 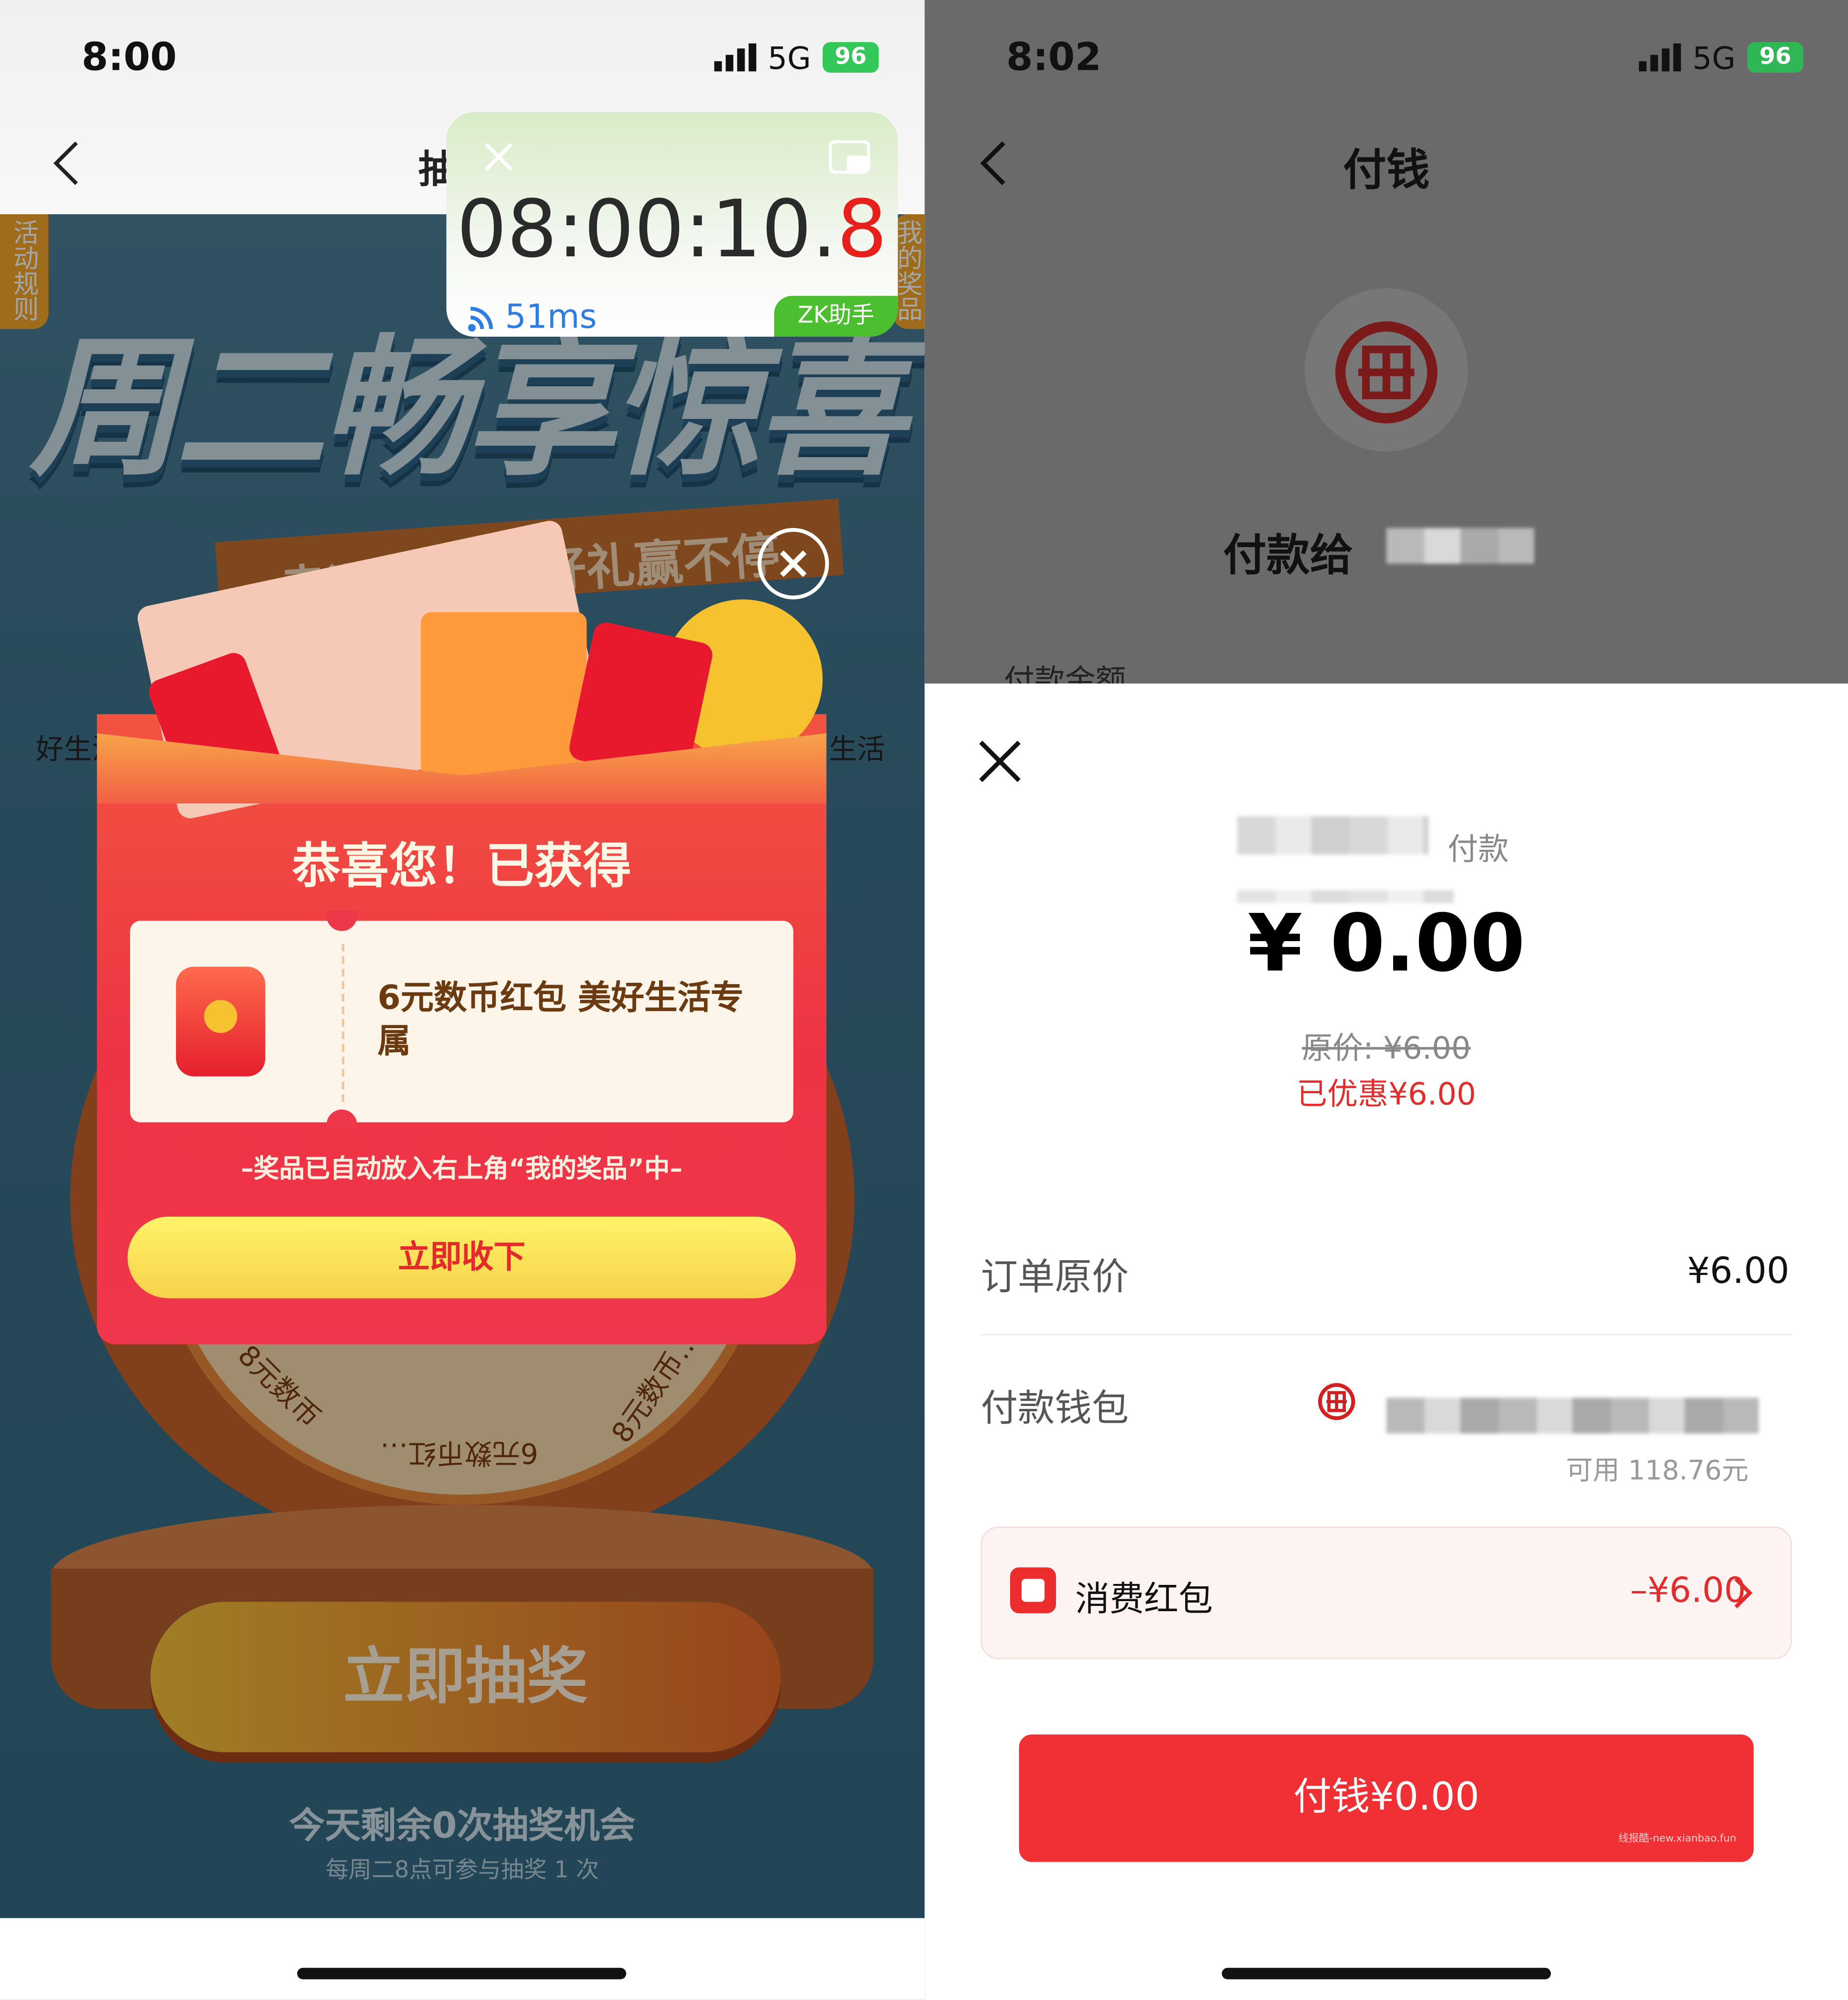 I want to click on pay-to-label: 付款给, so click(x=1288, y=556).